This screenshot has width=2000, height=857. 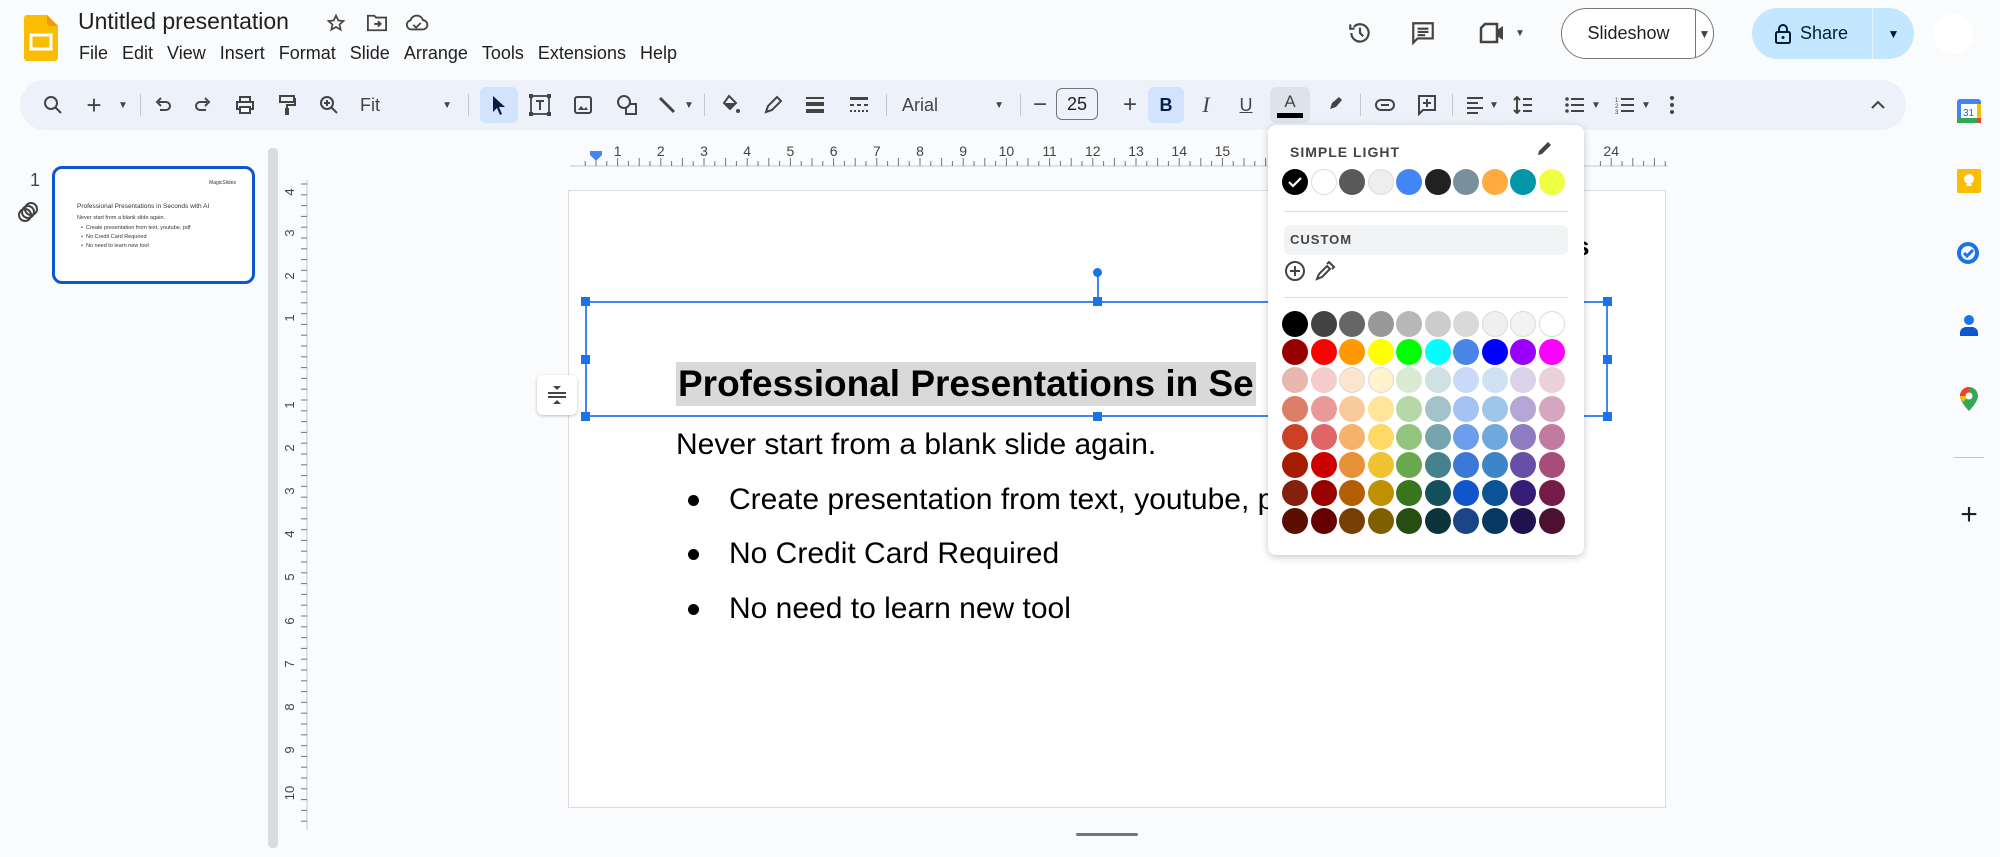 What do you see at coordinates (137, 53) in the screenshot?
I see `menu-edit: Edit` at bounding box center [137, 53].